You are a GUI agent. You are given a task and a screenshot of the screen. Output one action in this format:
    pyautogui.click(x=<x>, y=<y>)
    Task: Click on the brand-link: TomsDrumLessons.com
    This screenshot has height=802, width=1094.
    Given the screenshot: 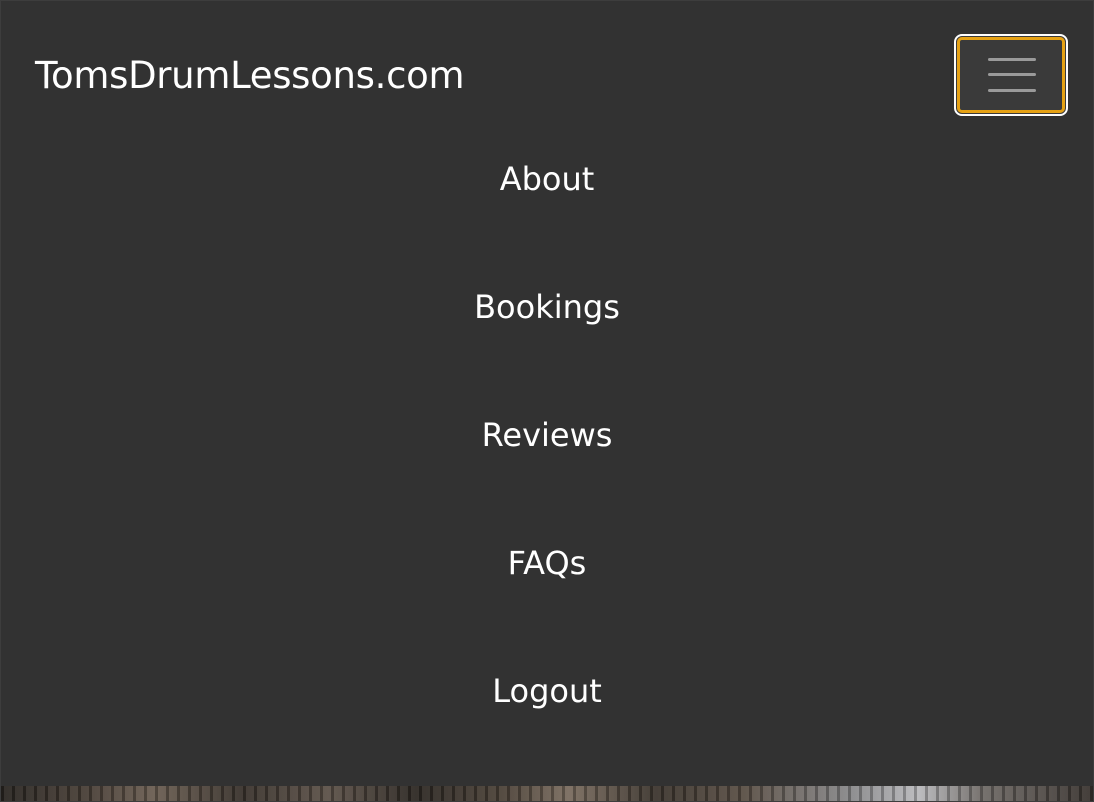 What is the action you would take?
    pyautogui.click(x=250, y=76)
    